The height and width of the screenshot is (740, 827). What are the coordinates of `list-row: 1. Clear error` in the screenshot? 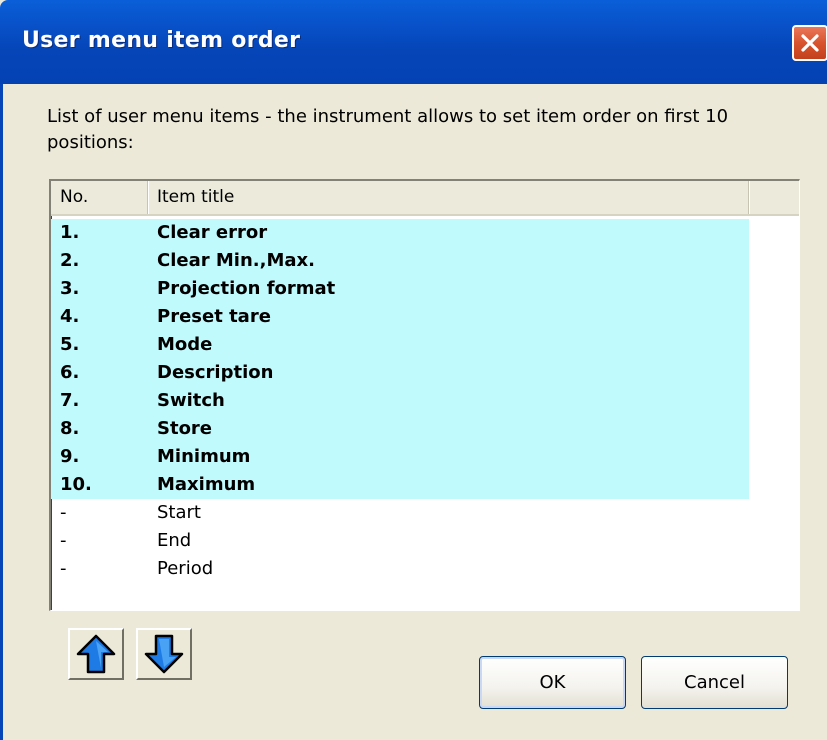 It's located at (400, 233).